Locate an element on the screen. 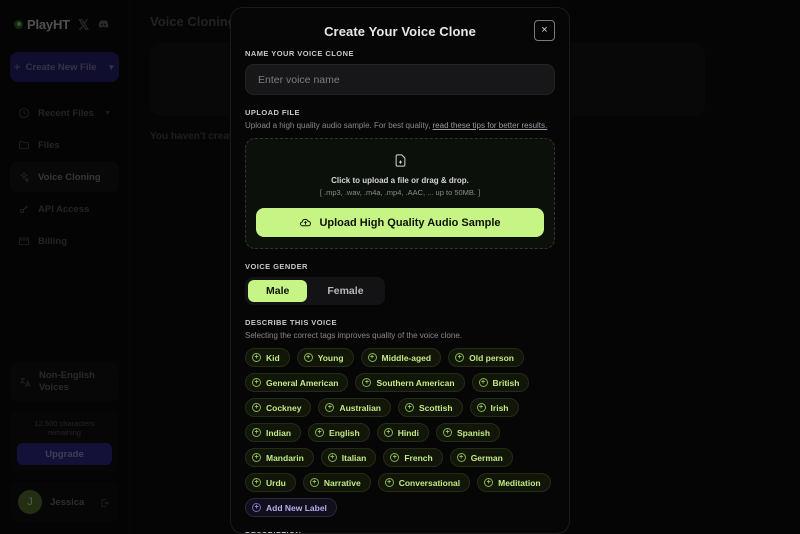 The image size is (800, 534). voice-tag: + Meditation is located at coordinates (514, 483).